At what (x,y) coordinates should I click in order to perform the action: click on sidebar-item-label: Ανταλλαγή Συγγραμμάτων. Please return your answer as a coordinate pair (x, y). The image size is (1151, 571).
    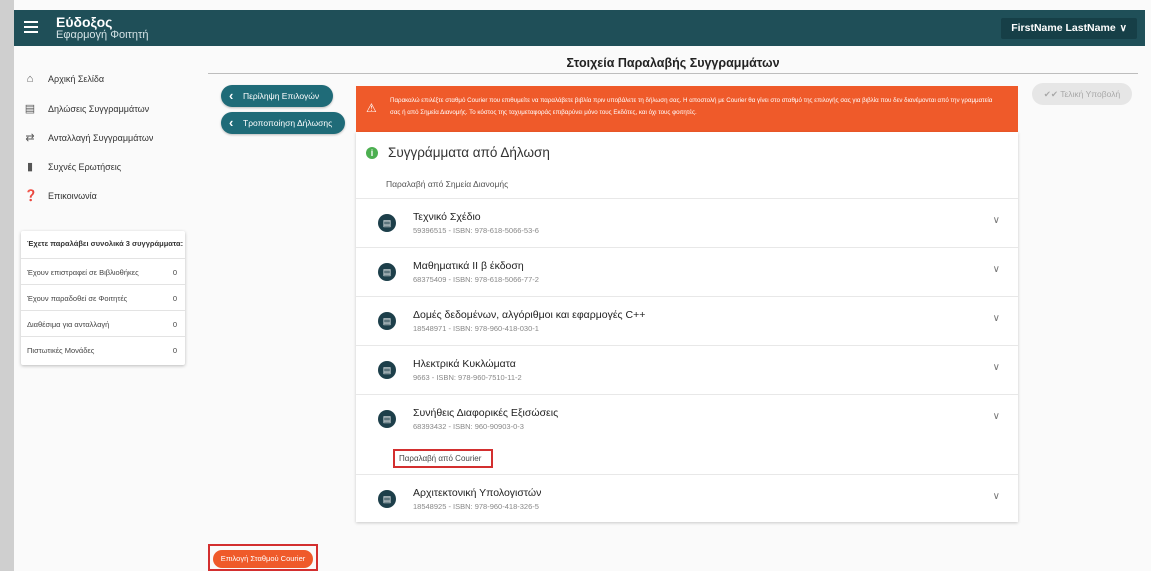
    Looking at the image, I should click on (101, 138).